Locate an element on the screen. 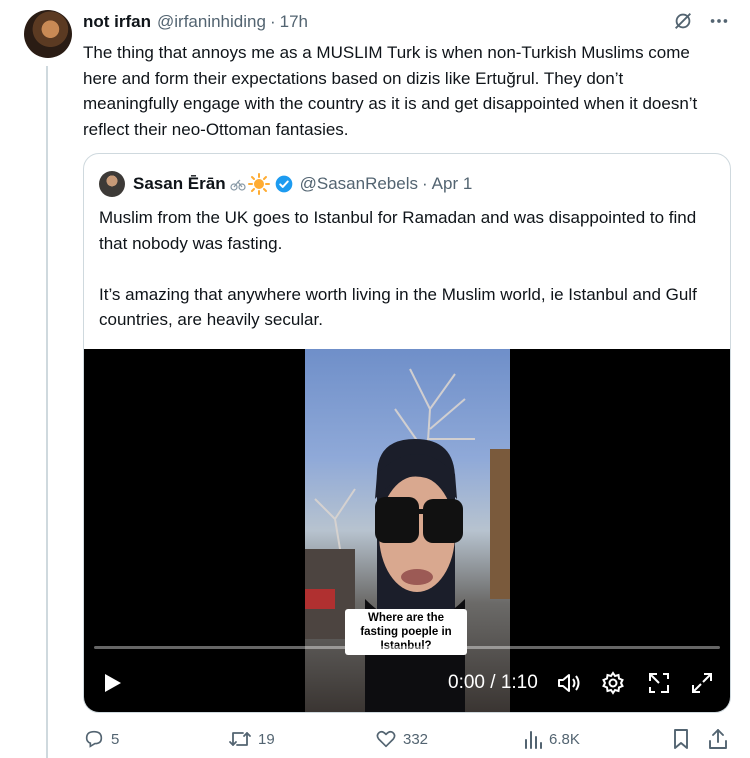 The height and width of the screenshot is (758, 750). author-handle: @irfaninhiding is located at coordinates (211, 22).